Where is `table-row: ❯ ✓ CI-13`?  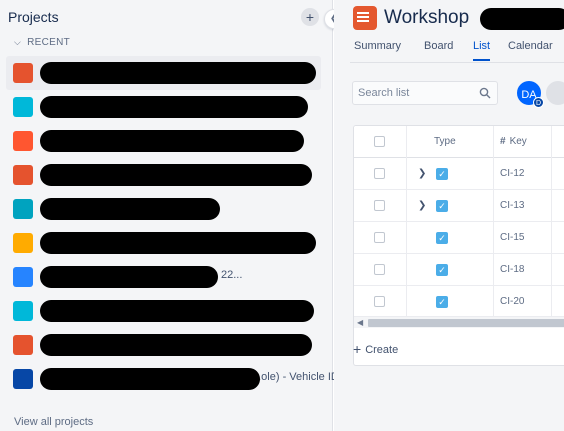
table-row: ❯ ✓ CI-13 is located at coordinates (459, 206).